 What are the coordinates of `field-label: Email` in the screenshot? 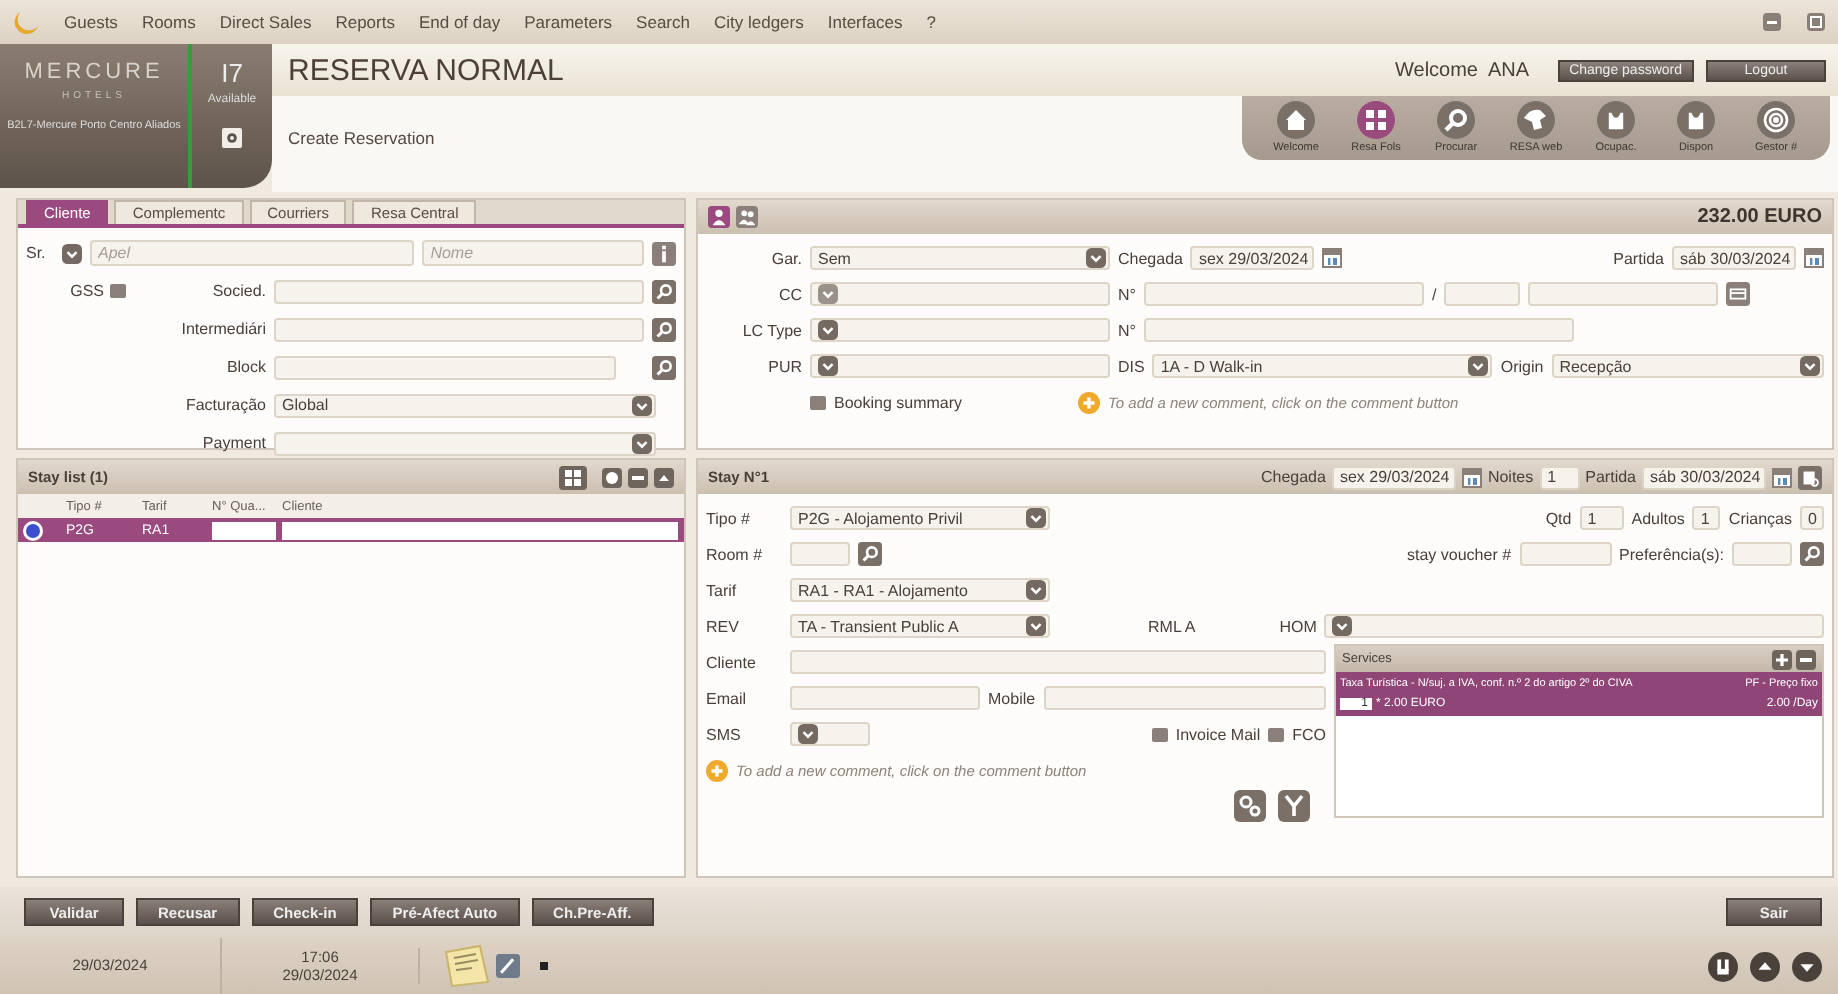 It's located at (727, 698).